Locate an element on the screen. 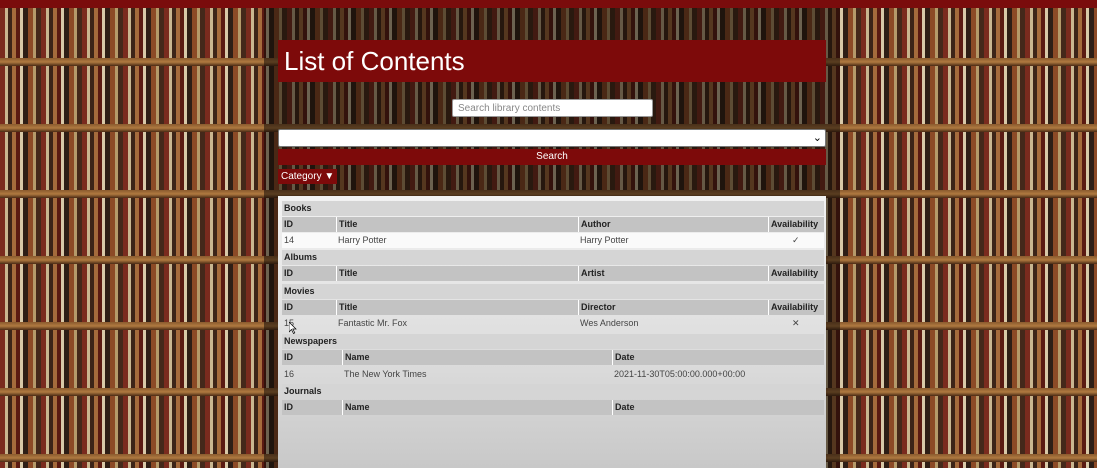 This screenshot has width=1097, height=468. section-journals-title: Journals is located at coordinates (553, 391).